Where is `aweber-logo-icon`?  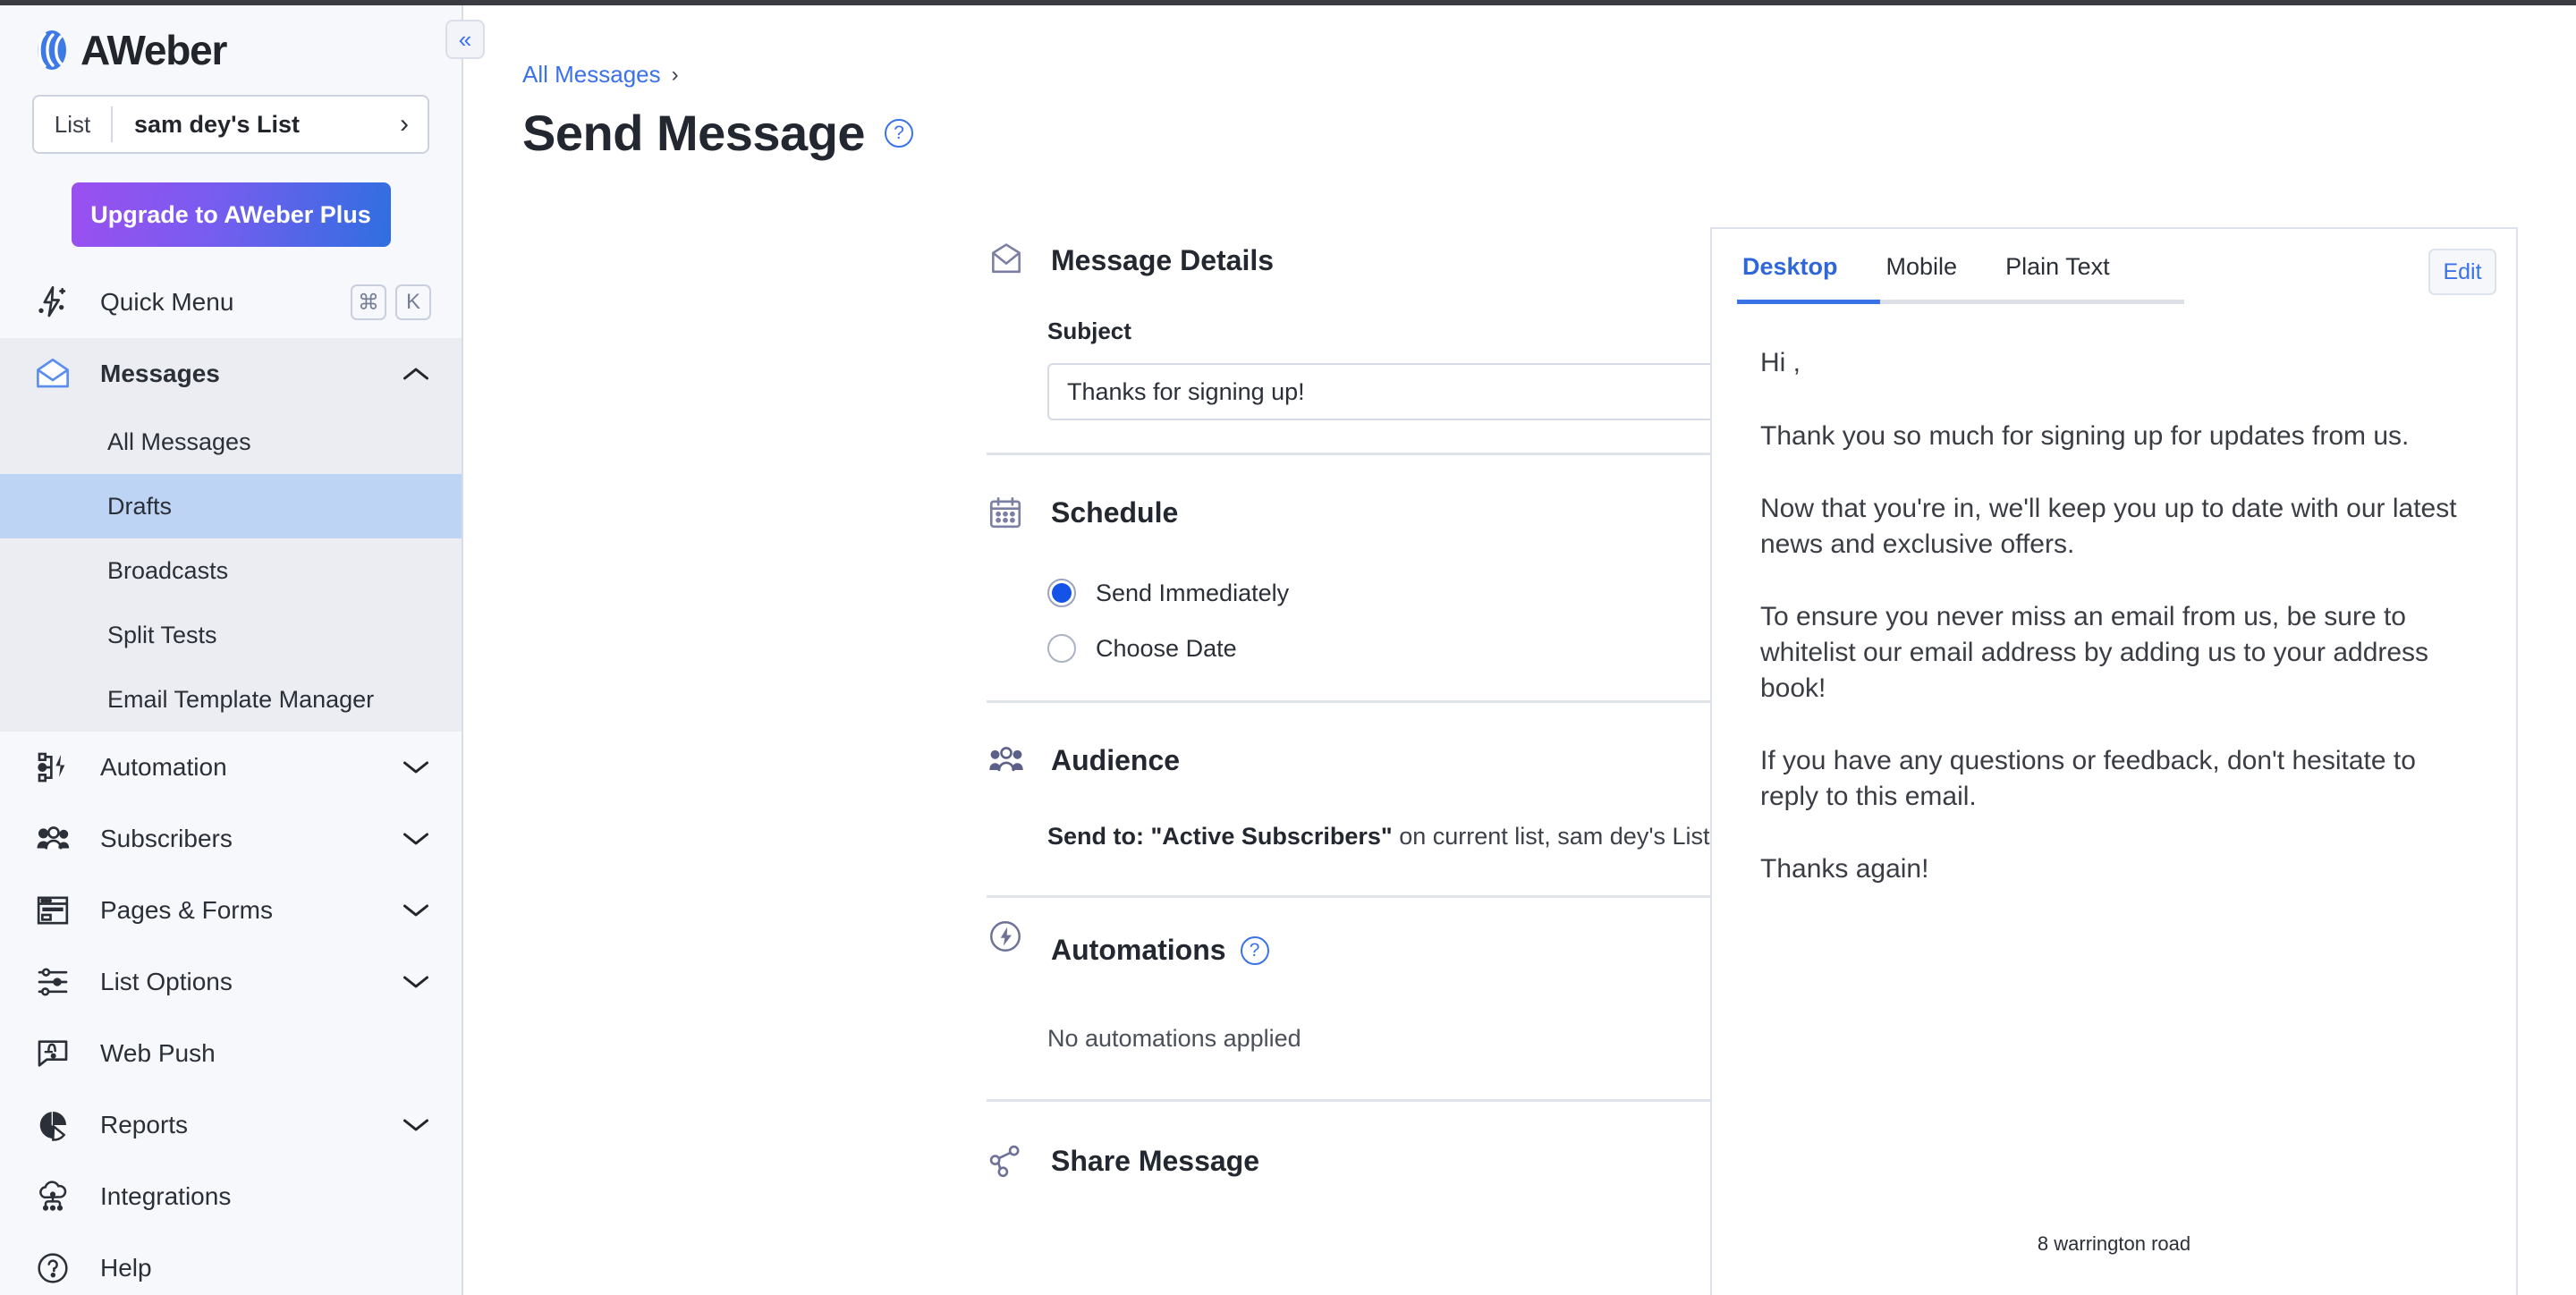
aweber-logo-icon is located at coordinates (52, 50).